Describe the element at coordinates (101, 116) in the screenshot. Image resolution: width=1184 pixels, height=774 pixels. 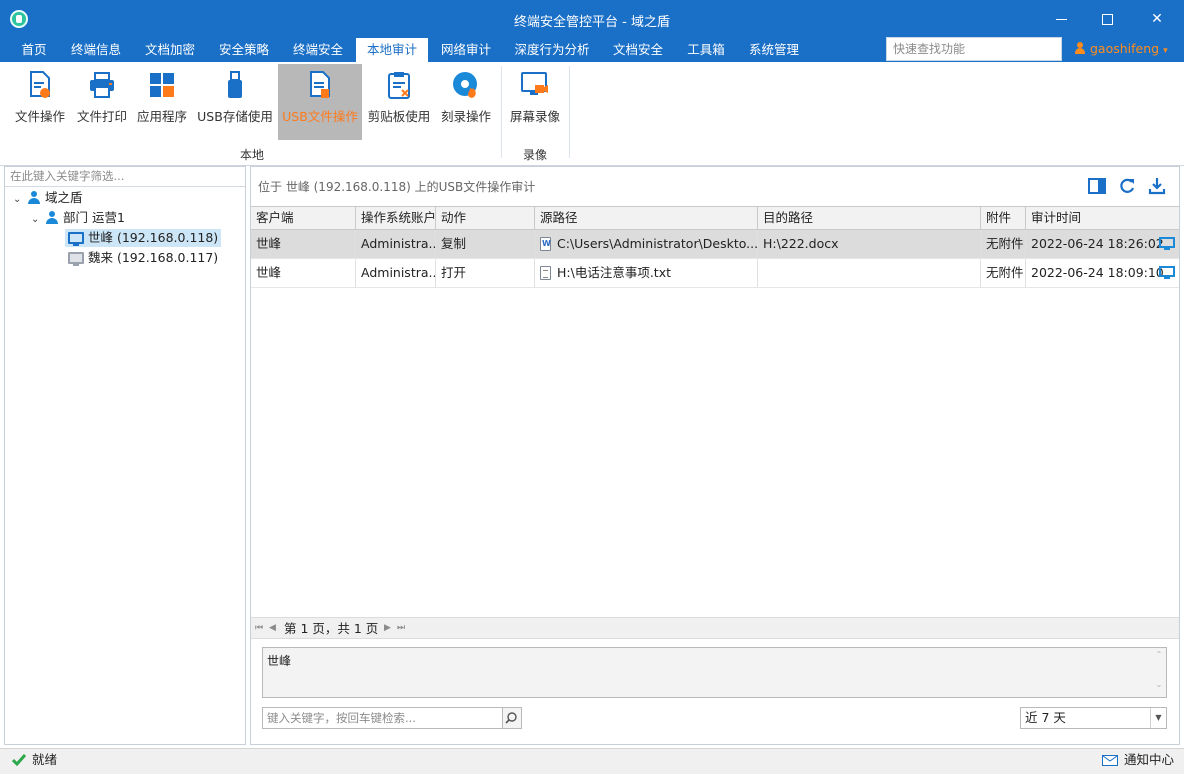
I see `ribbon-label: 文件打印` at that location.